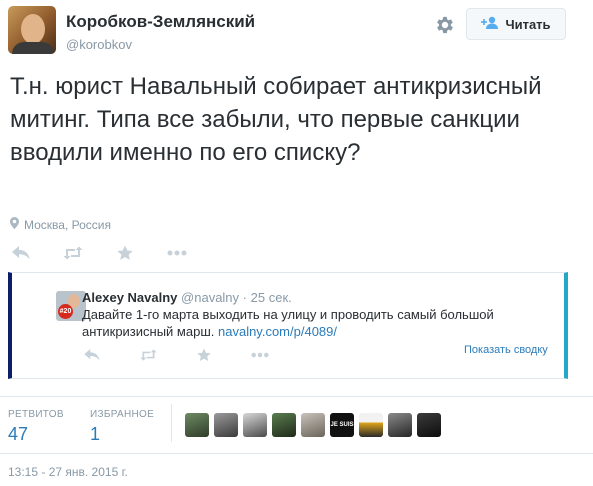 The width and height of the screenshot is (593, 486). I want to click on avatar-face, so click(33, 29).